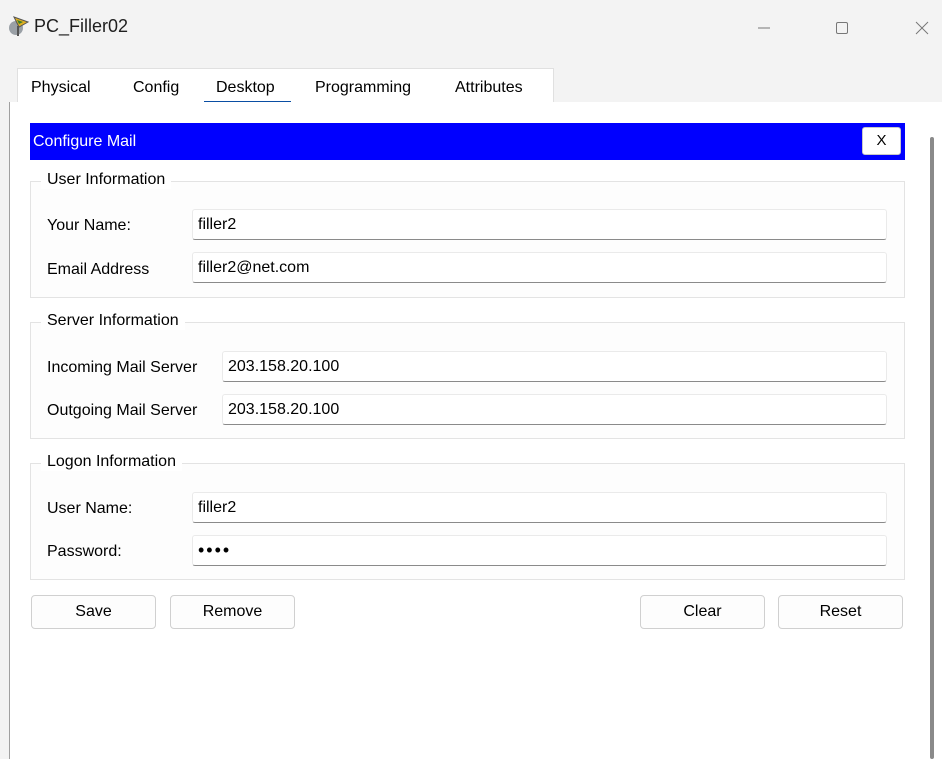 The image size is (942, 759). What do you see at coordinates (122, 410) in the screenshot?
I see `outgoing-mail-server-label: Outgoing Mail Server` at bounding box center [122, 410].